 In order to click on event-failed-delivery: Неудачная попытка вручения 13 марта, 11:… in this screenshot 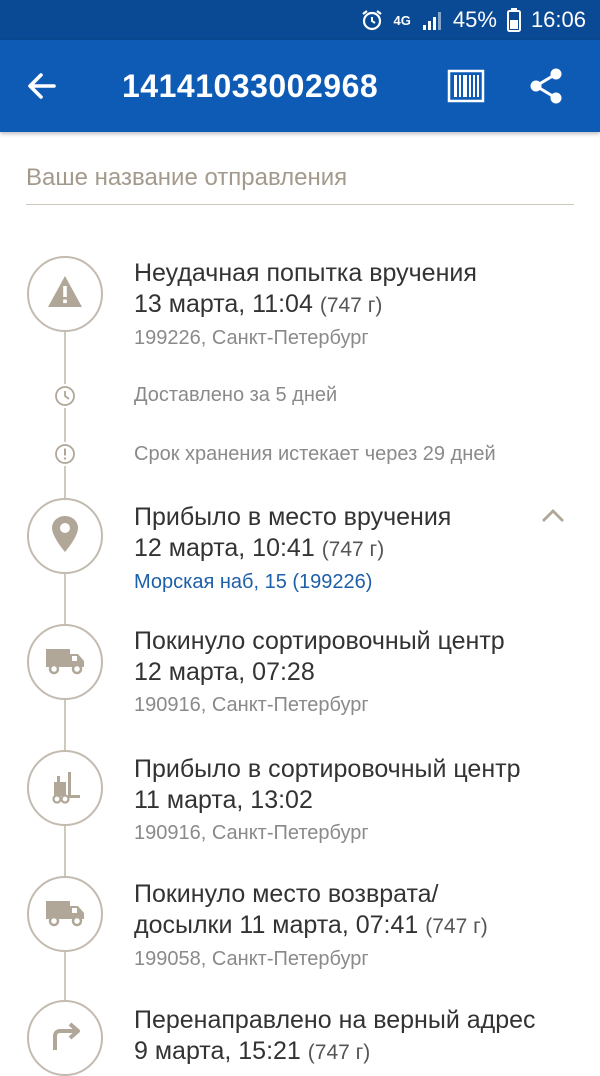, I will do `click(354, 305)`.